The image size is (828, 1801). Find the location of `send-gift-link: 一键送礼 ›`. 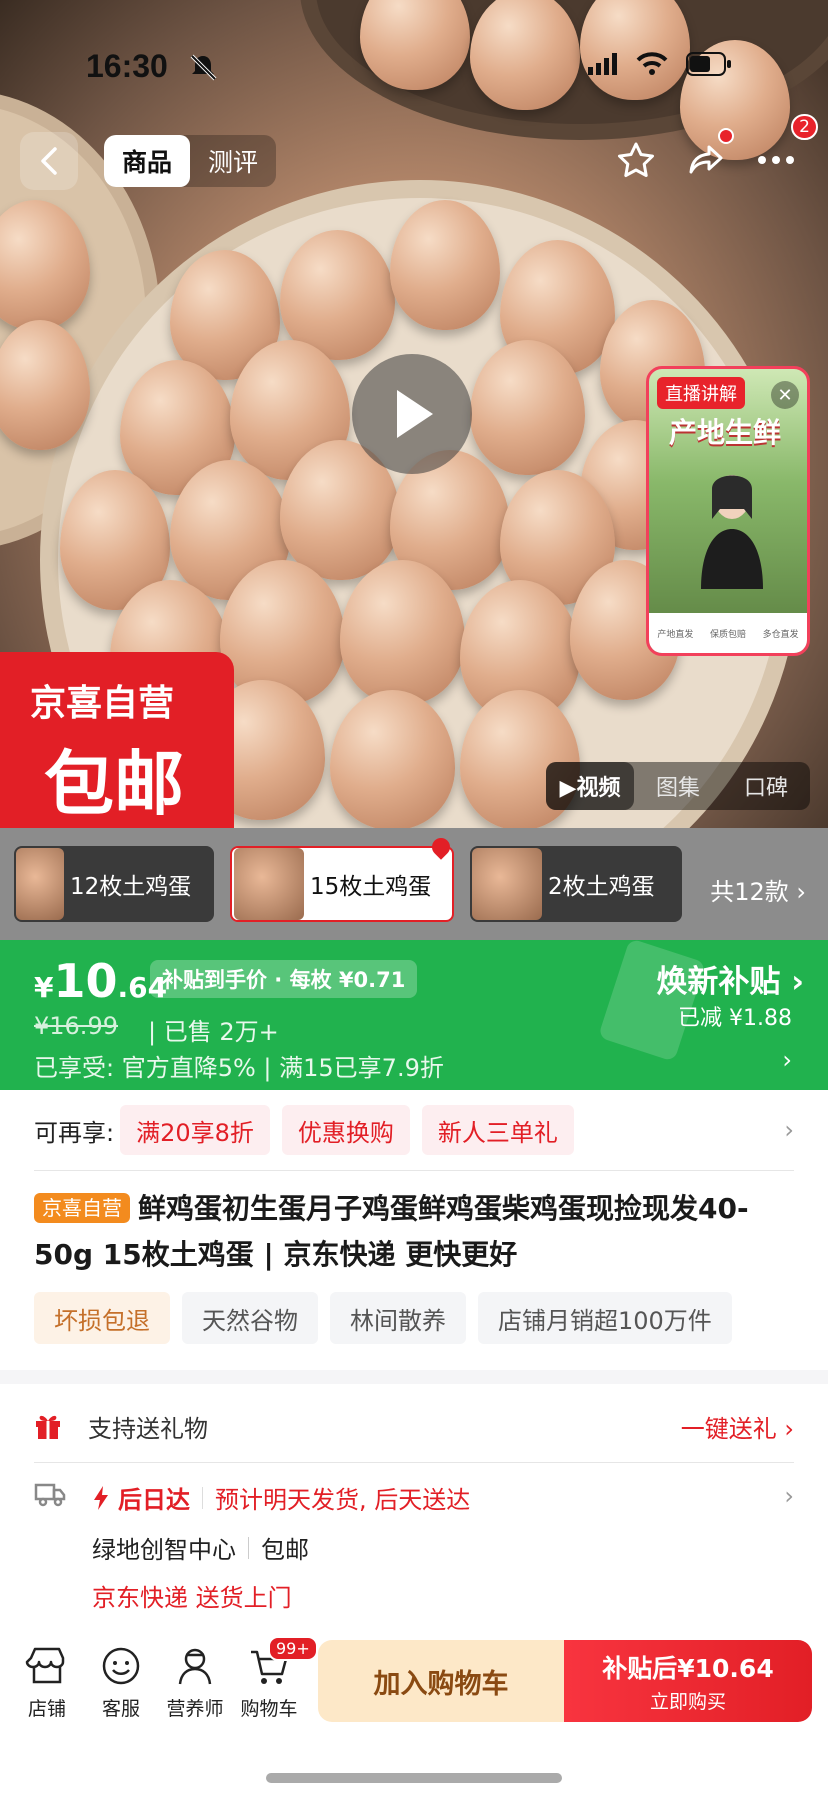

send-gift-link: 一键送礼 › is located at coordinates (737, 1426).